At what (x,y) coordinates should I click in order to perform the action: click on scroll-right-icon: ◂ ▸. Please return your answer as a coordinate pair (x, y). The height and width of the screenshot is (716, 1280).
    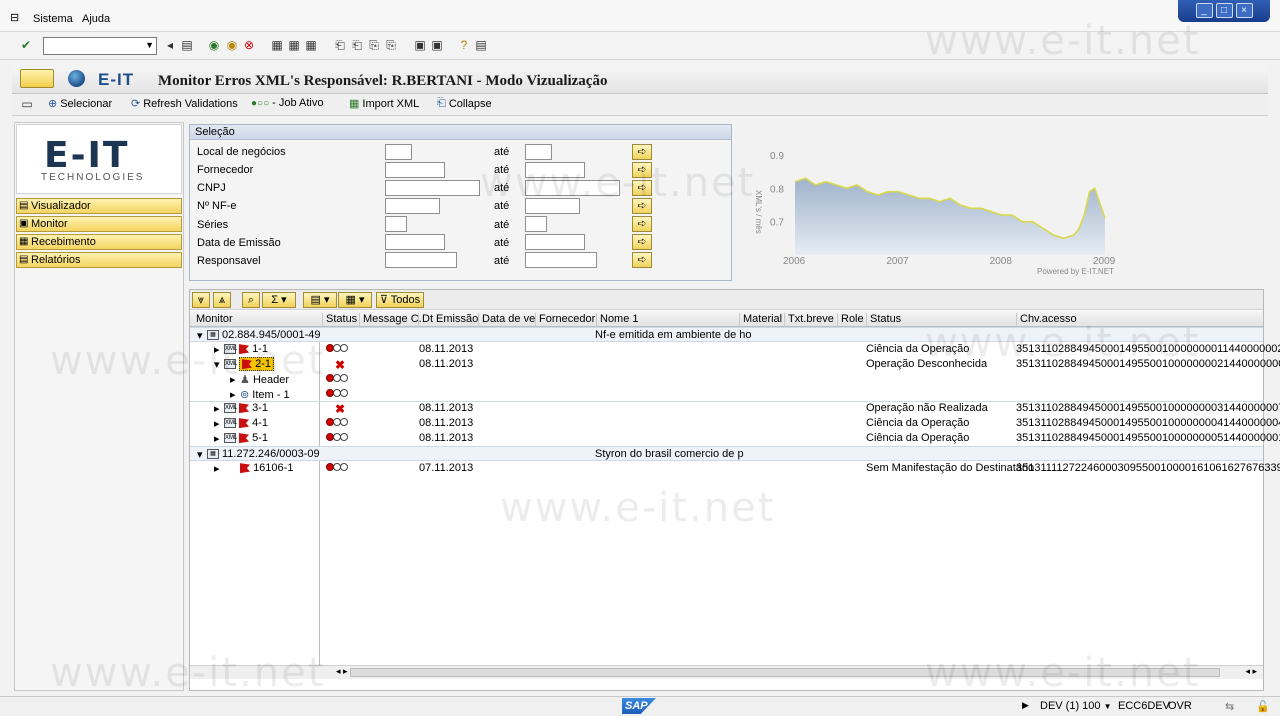
    Looking at the image, I should click on (1251, 671).